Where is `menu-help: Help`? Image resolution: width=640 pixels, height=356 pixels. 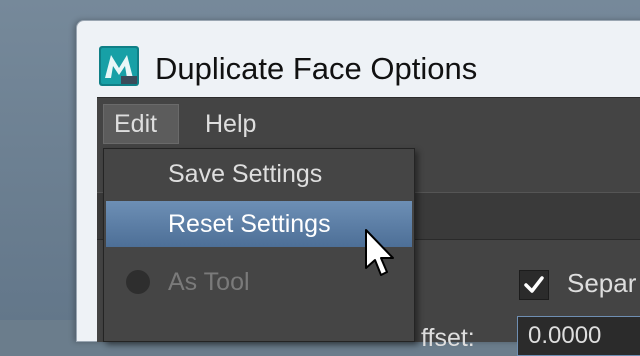 menu-help: Help is located at coordinates (230, 124).